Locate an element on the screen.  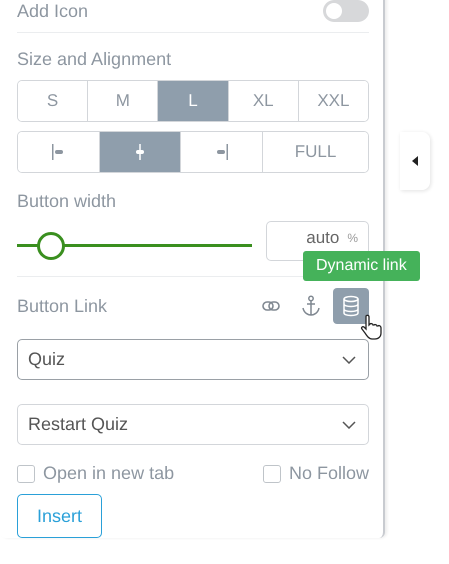
align-left-icon is located at coordinates (58, 152).